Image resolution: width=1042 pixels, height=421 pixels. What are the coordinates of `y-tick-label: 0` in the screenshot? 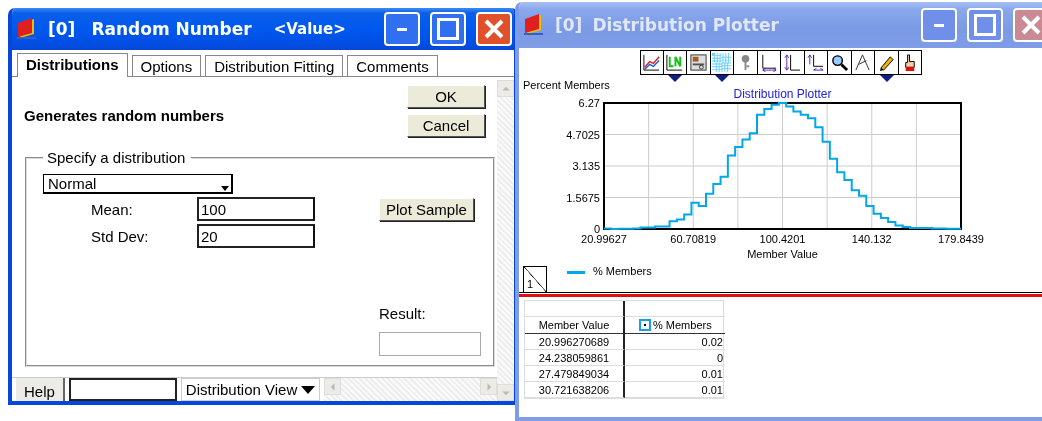 It's located at (596, 229).